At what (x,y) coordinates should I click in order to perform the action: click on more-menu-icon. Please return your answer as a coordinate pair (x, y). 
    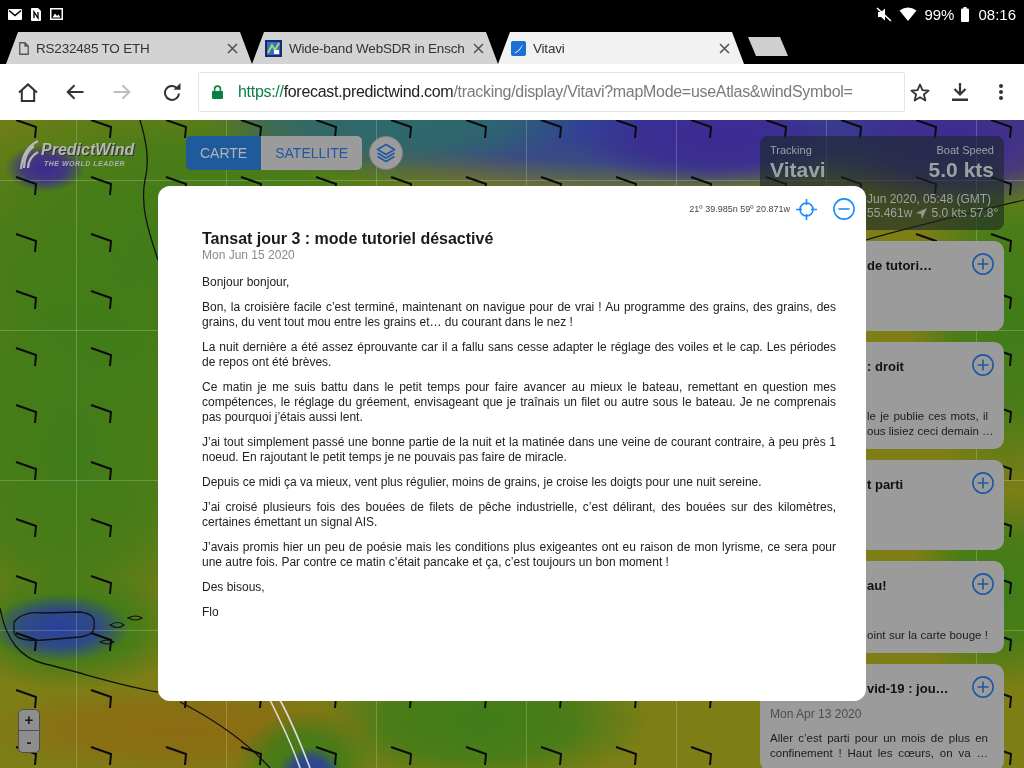
    Looking at the image, I should click on (1001, 92).